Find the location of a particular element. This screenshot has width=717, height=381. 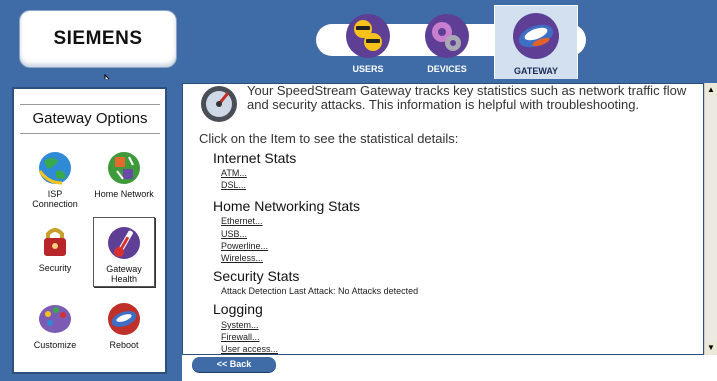

reboot-icon is located at coordinates (124, 319).